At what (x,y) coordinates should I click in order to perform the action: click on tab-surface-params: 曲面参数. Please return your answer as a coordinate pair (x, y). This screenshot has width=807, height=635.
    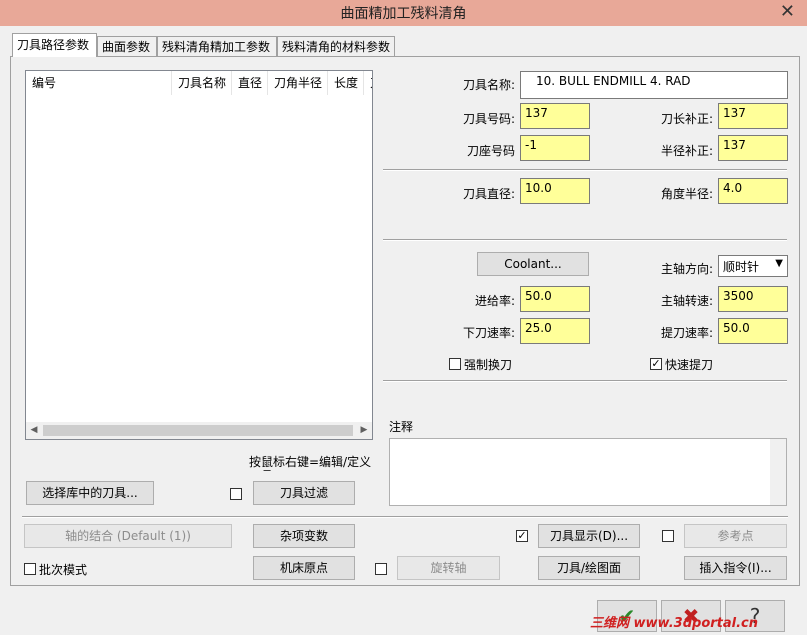
    Looking at the image, I should click on (127, 46).